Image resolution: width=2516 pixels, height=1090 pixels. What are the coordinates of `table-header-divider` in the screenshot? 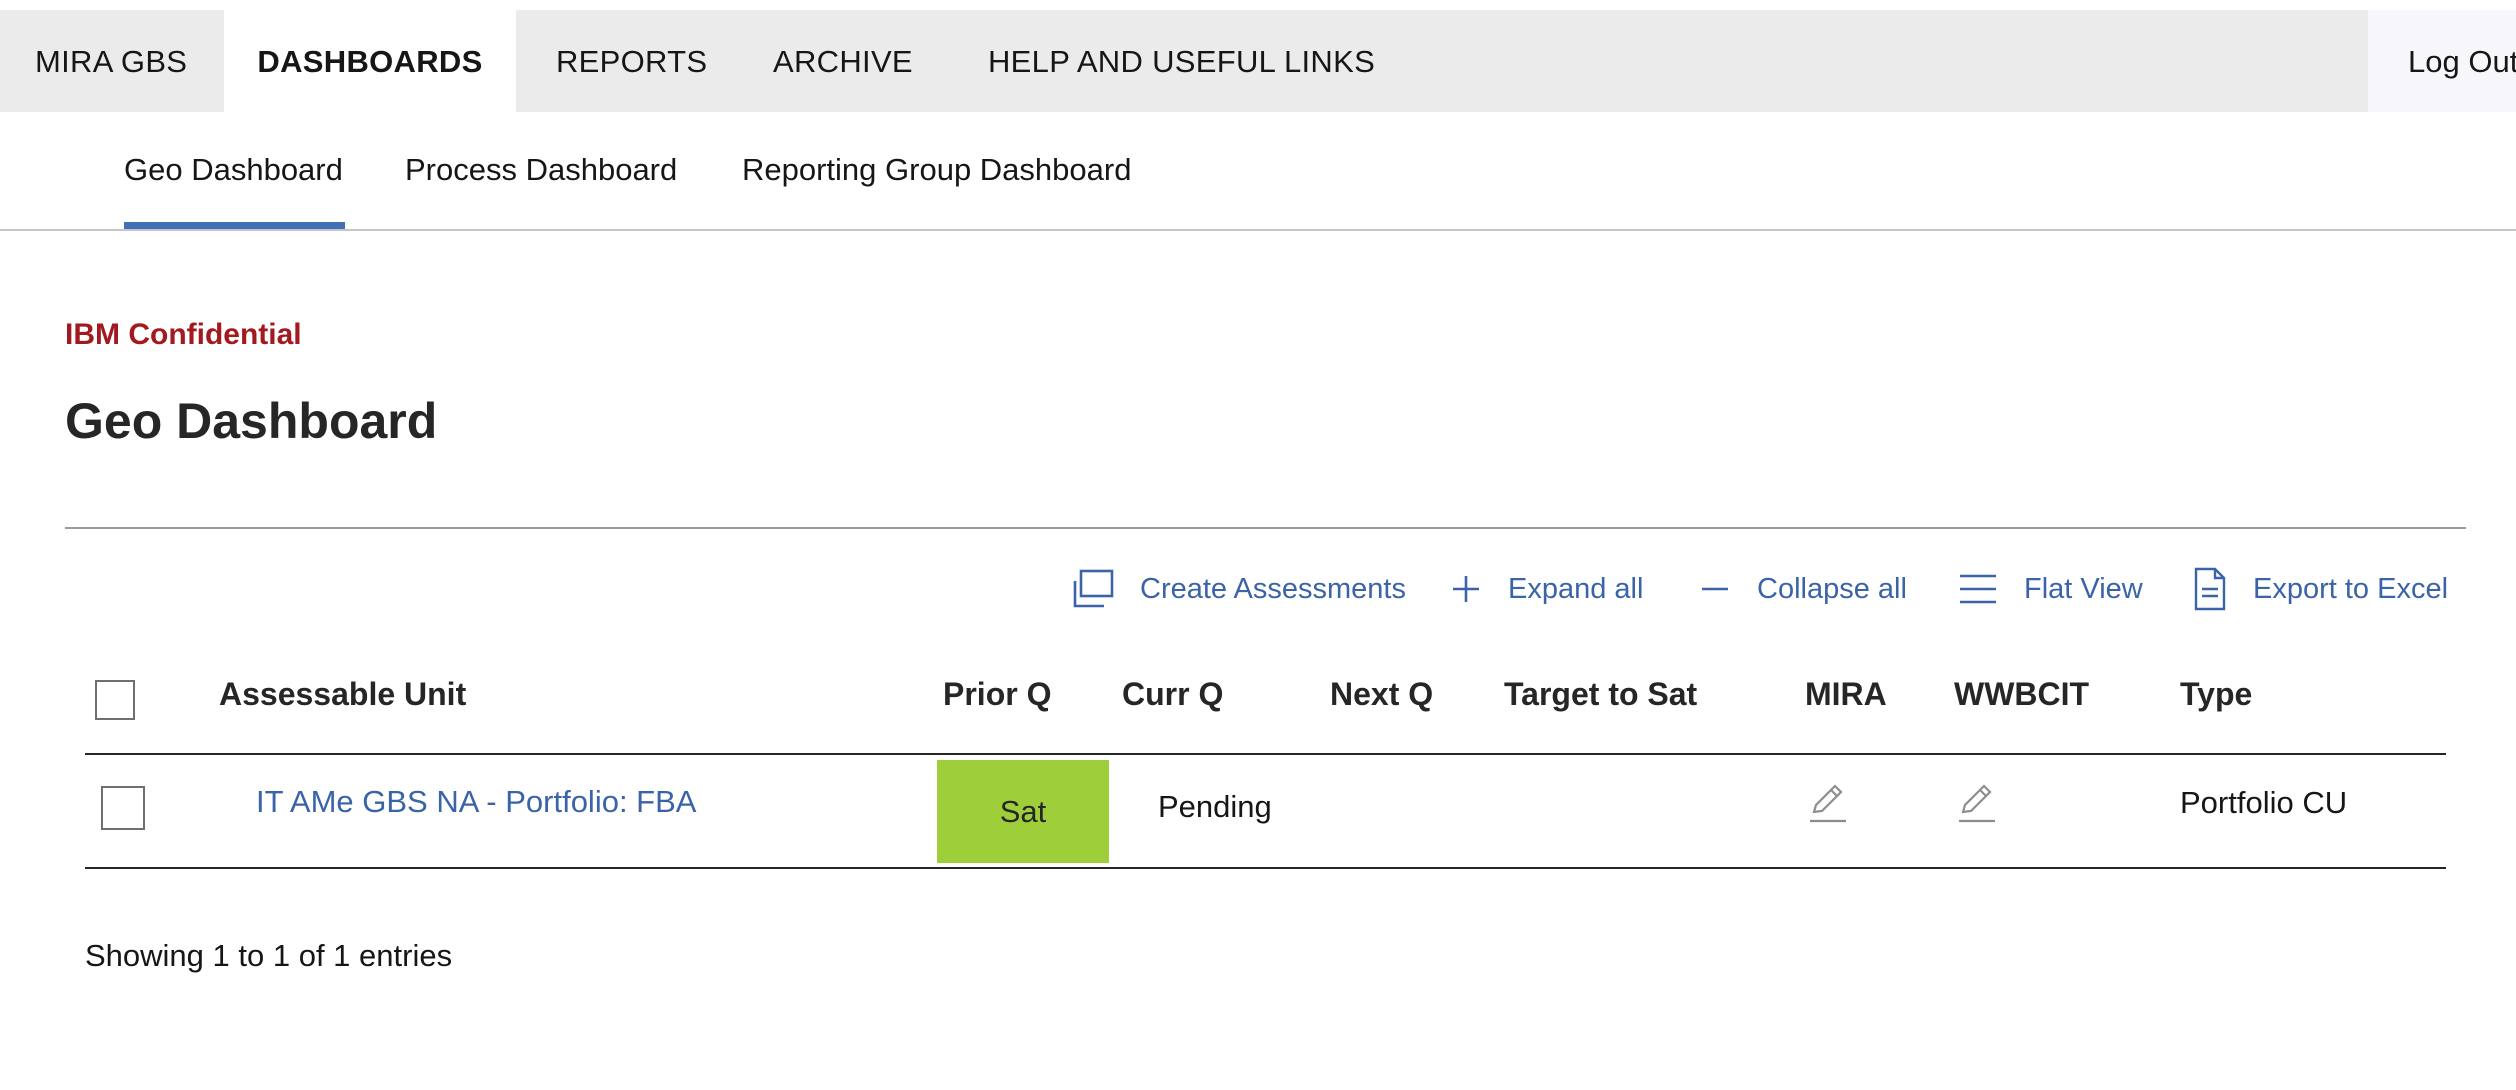 It's located at (1265, 754).